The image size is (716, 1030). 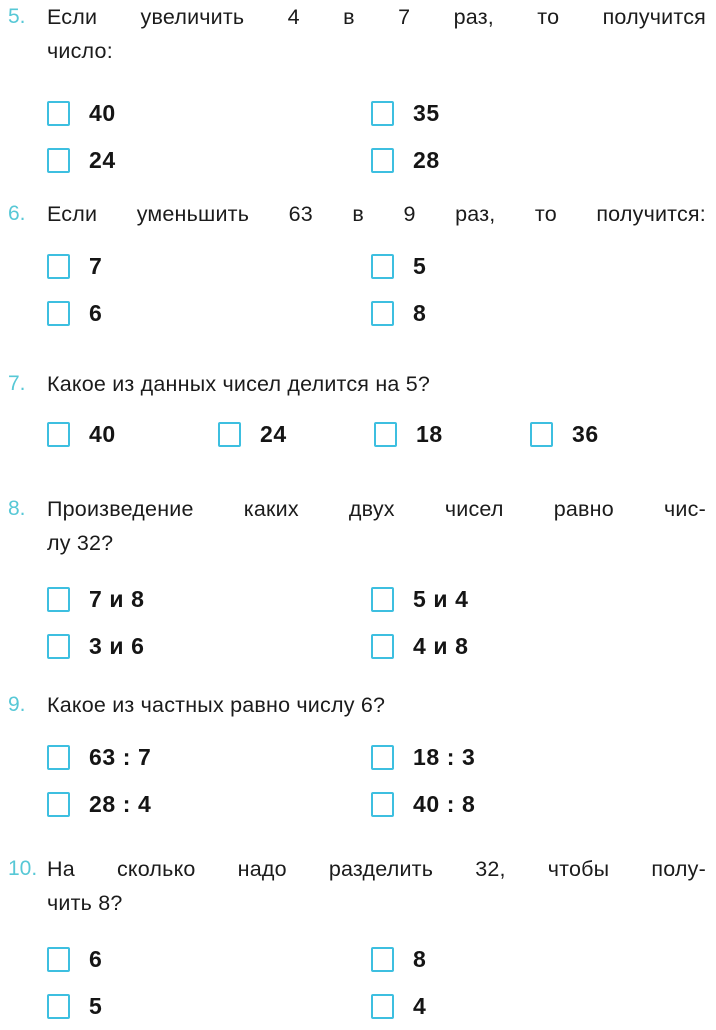 I want to click on word: сколько, so click(x=156, y=869).